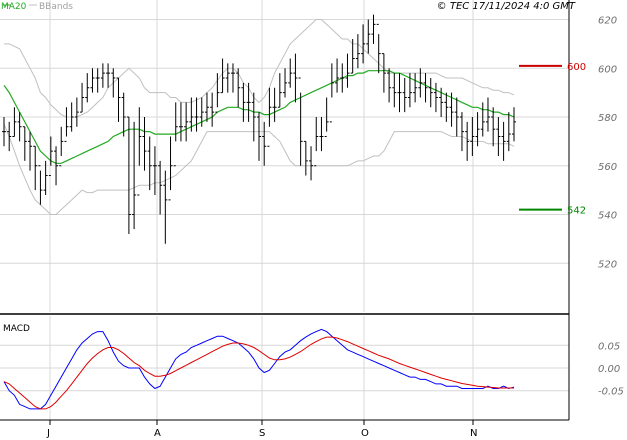 This screenshot has width=627, height=440. What do you see at coordinates (607, 69) in the screenshot?
I see `price-ytick-label: 600` at bounding box center [607, 69].